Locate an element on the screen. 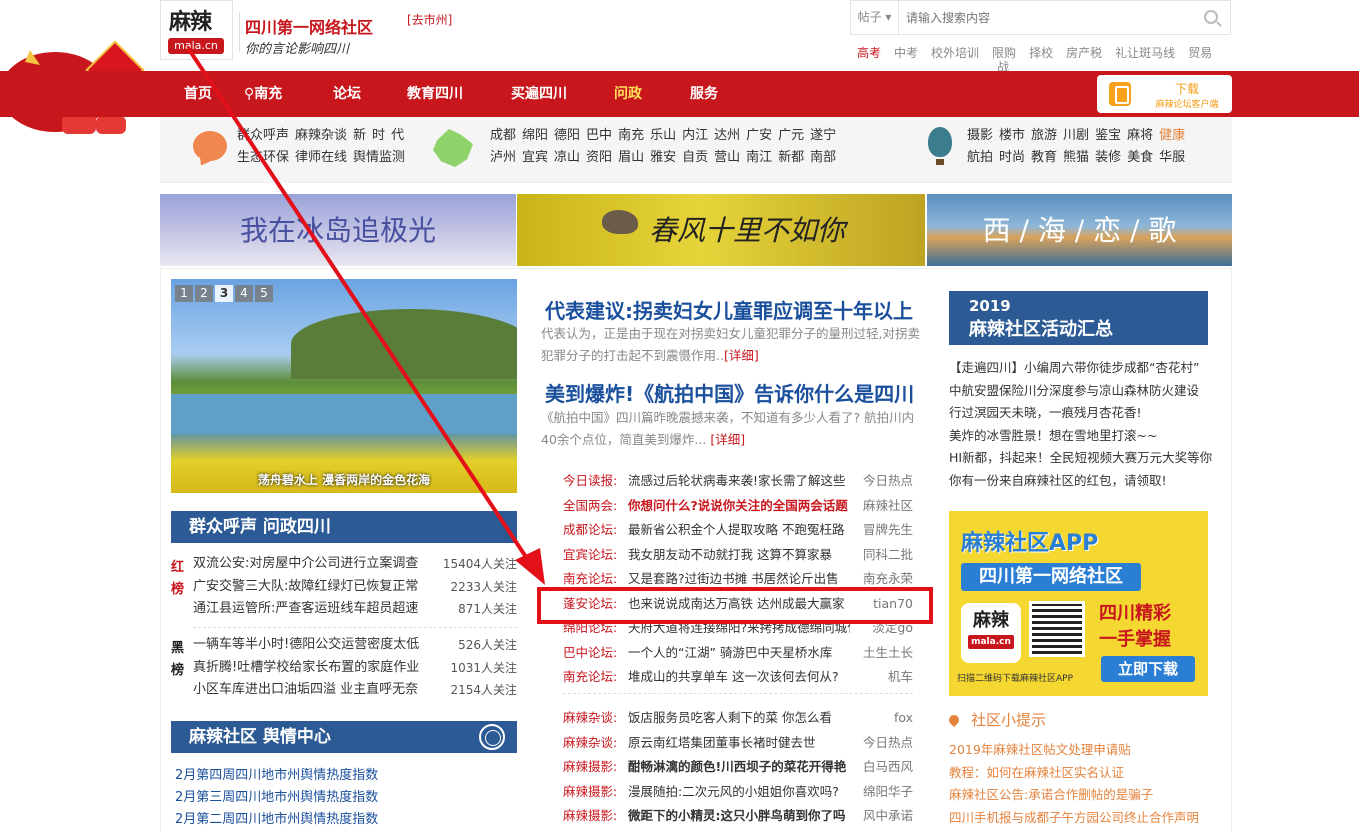  hot-link: 高考 is located at coordinates (869, 53).